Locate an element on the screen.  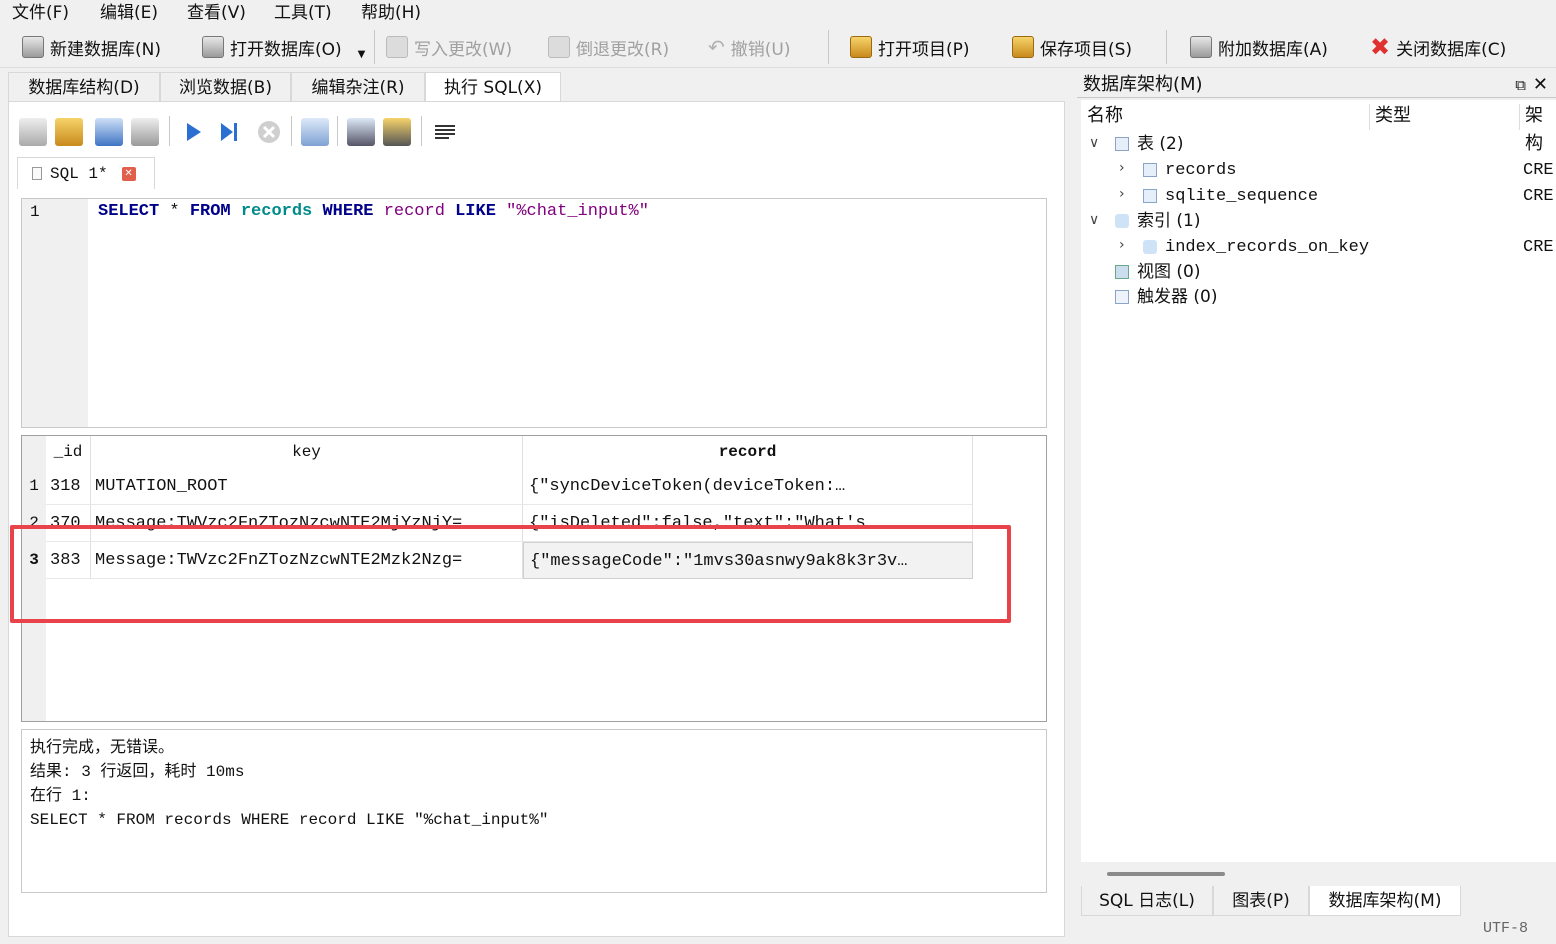
print-icon is located at coordinates (145, 132).